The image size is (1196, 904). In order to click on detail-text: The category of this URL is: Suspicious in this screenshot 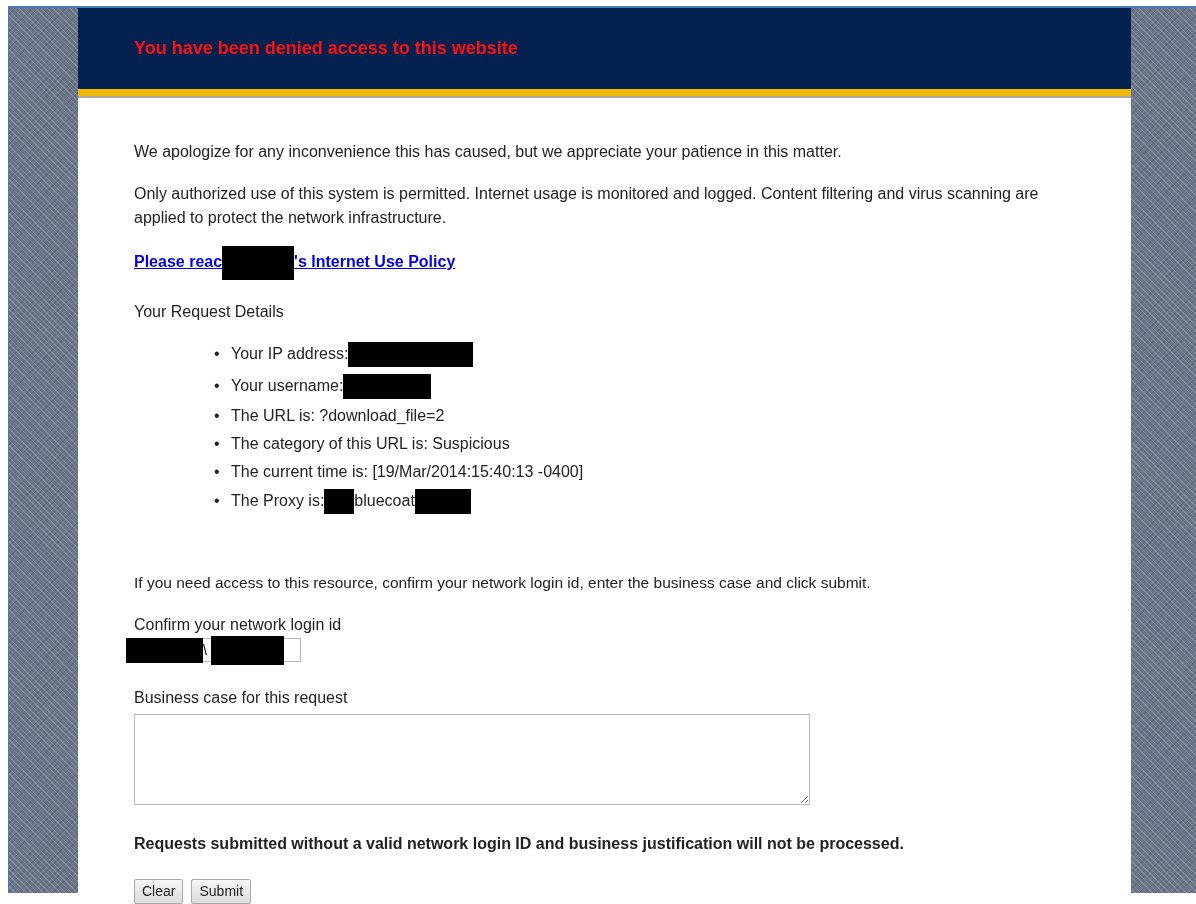, I will do `click(370, 443)`.